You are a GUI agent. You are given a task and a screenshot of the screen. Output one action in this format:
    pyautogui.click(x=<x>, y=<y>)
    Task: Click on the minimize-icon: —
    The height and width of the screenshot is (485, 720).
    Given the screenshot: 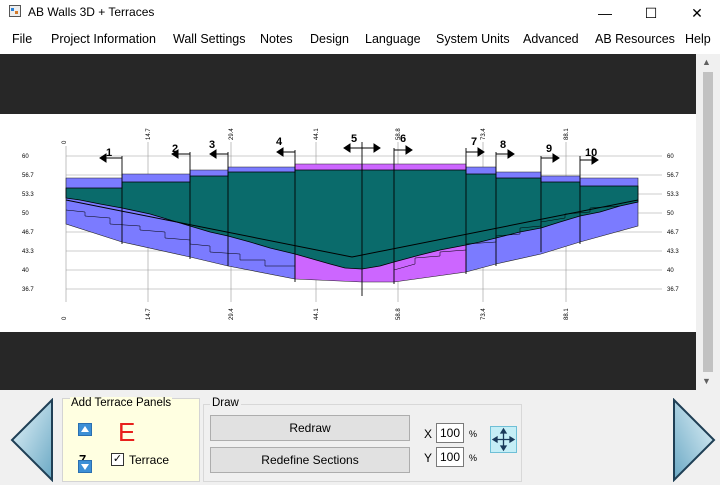 What is the action you would take?
    pyautogui.click(x=605, y=13)
    